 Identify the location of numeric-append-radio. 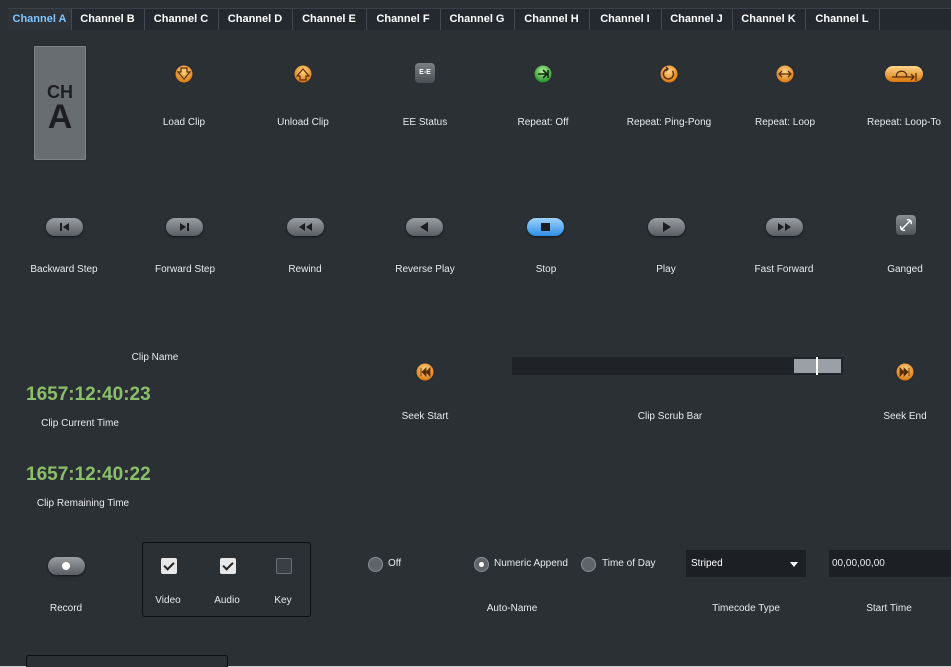
(481, 564).